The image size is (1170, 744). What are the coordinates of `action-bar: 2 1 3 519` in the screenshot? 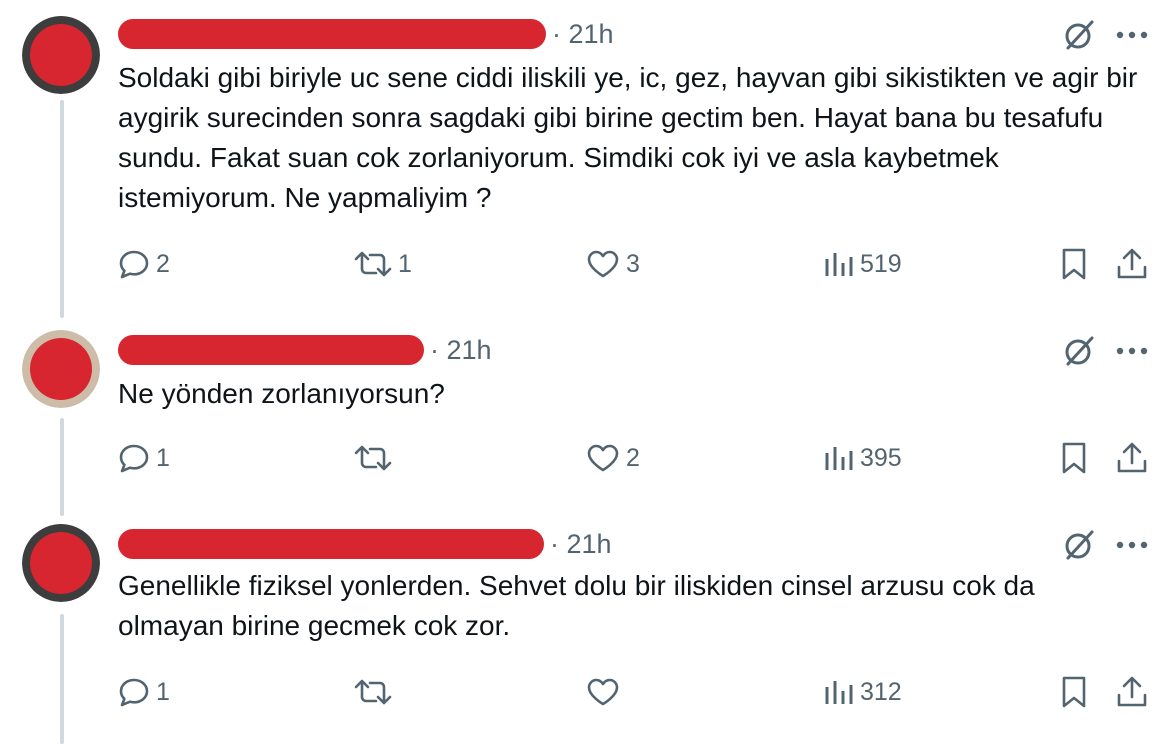 It's located at (634, 264).